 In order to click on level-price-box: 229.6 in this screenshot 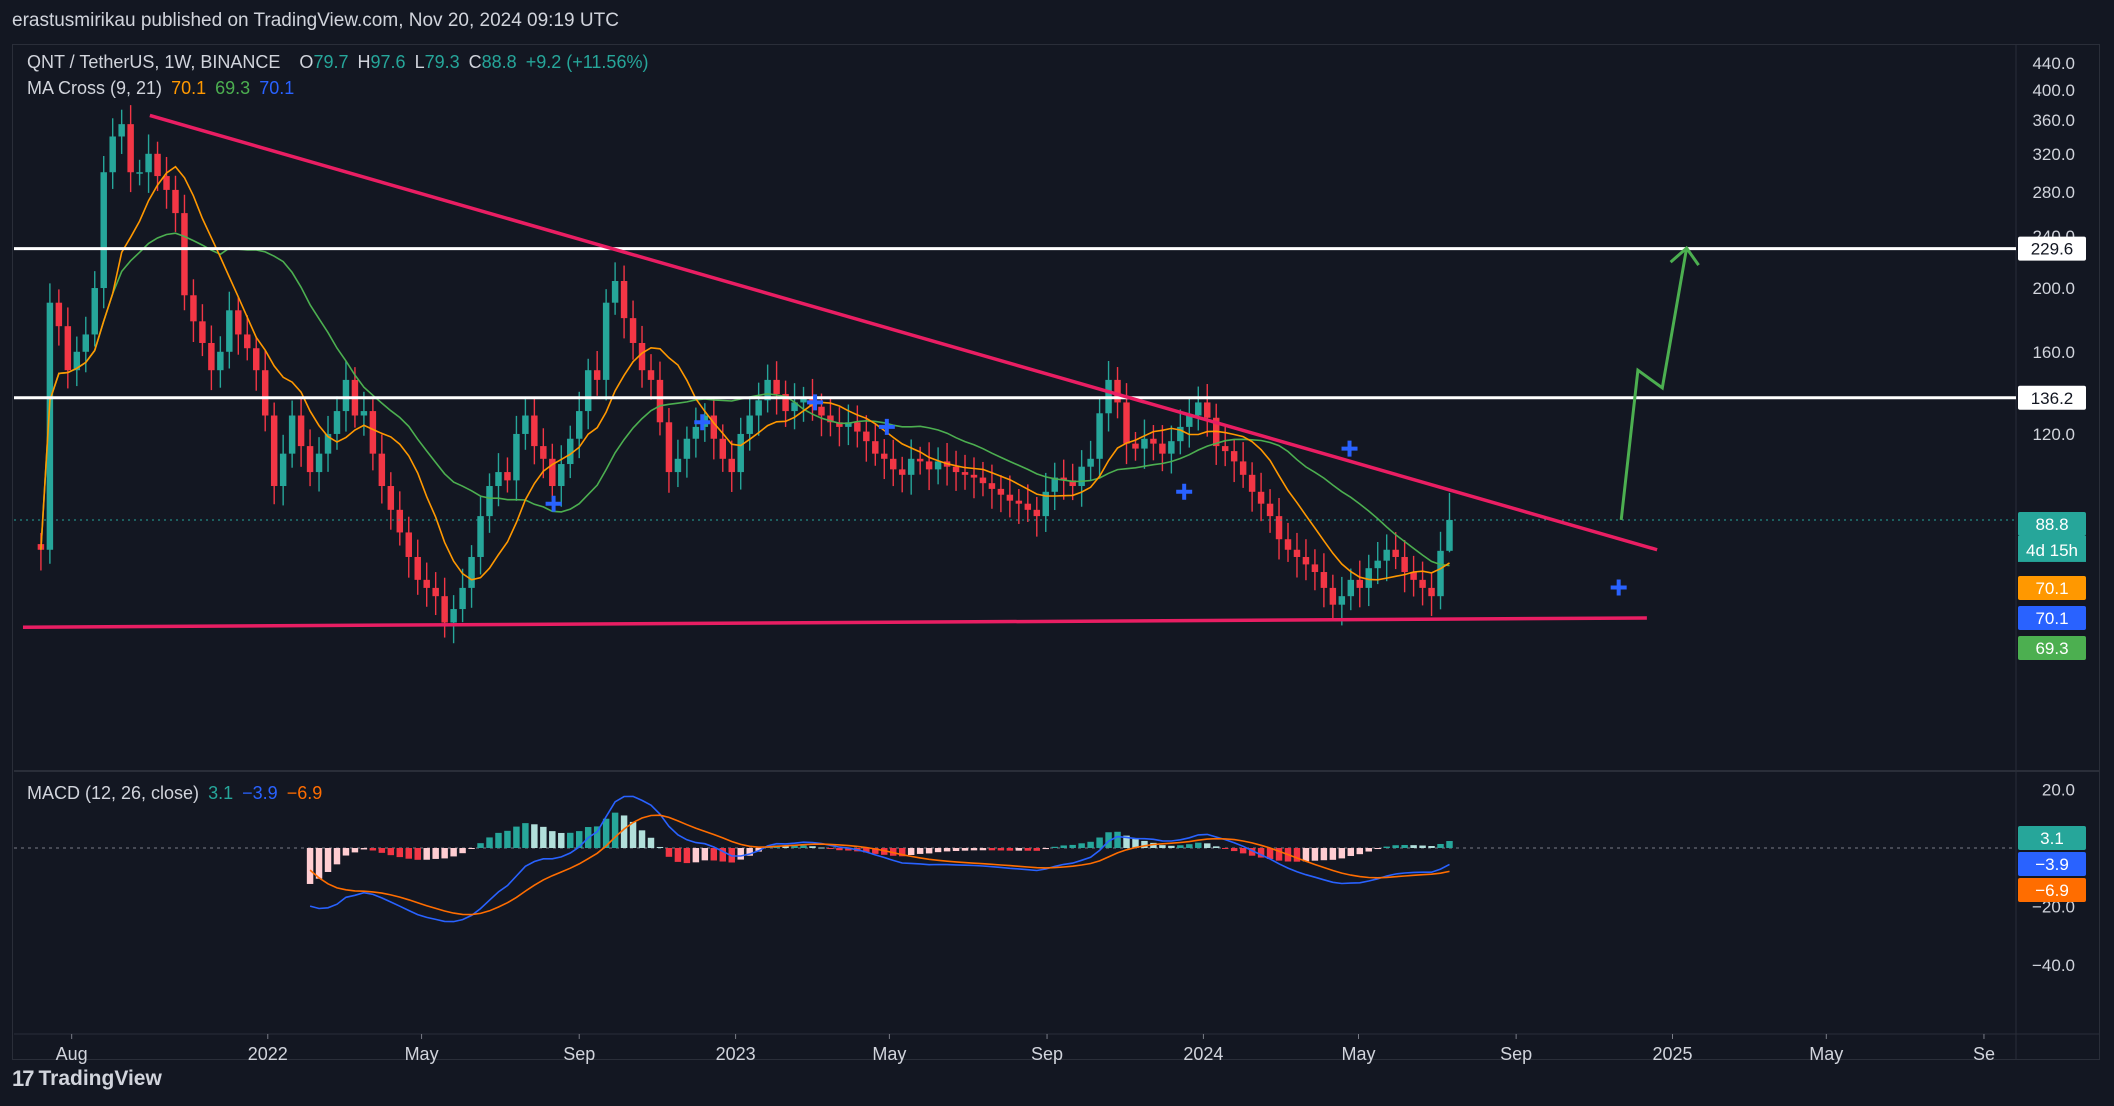, I will do `click(2052, 248)`.